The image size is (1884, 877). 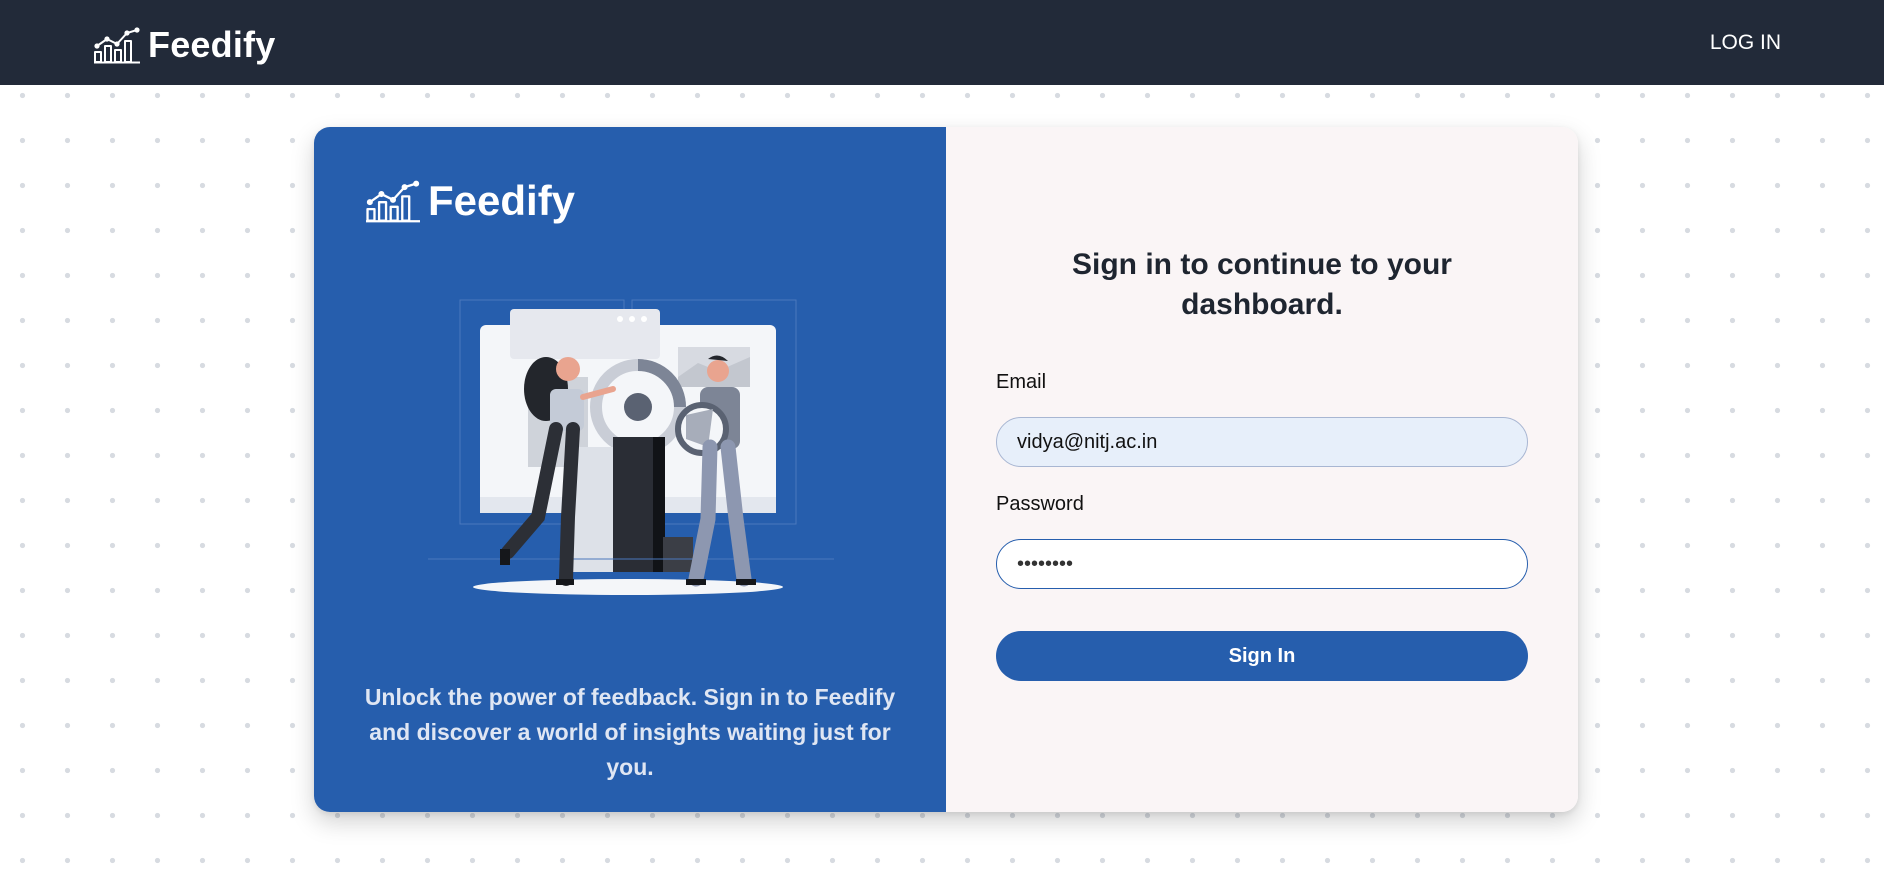 I want to click on sign-in-button: Sign In, so click(x=1262, y=656).